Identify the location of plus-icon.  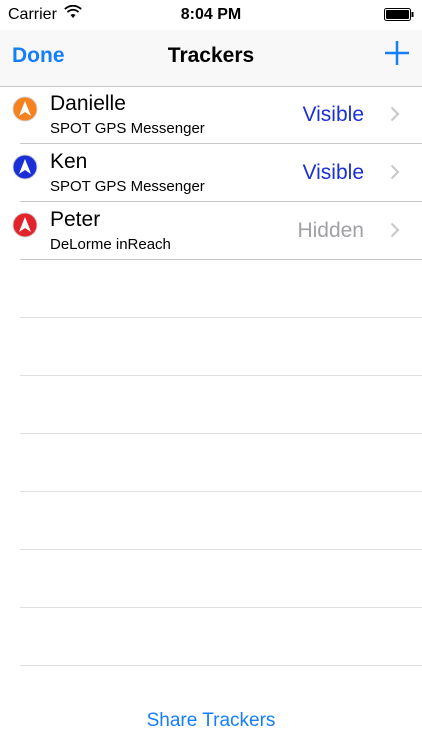
(397, 53).